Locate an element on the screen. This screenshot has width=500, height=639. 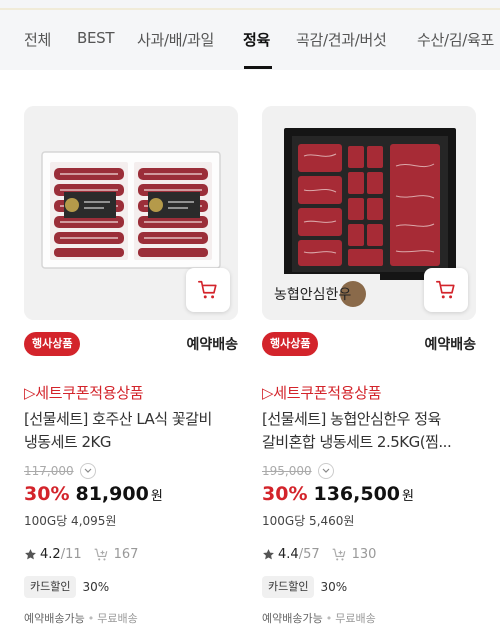
sale-price: 136,500 is located at coordinates (357, 494).